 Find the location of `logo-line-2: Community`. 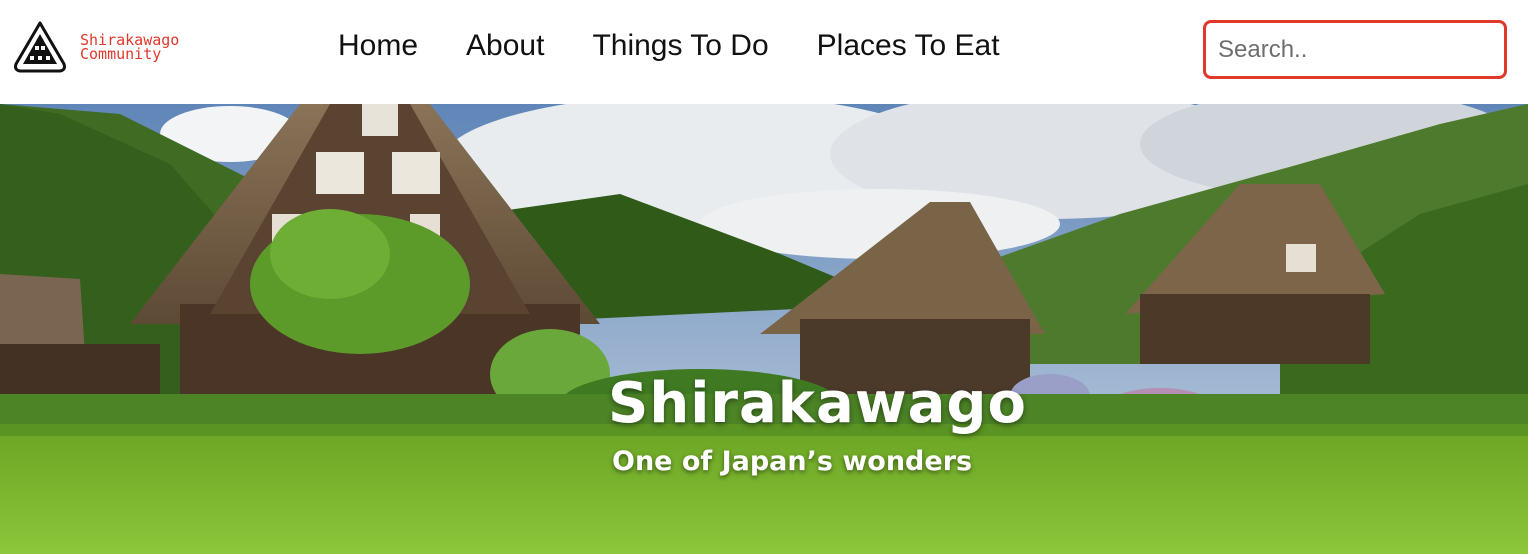

logo-line-2: Community is located at coordinates (121, 54).